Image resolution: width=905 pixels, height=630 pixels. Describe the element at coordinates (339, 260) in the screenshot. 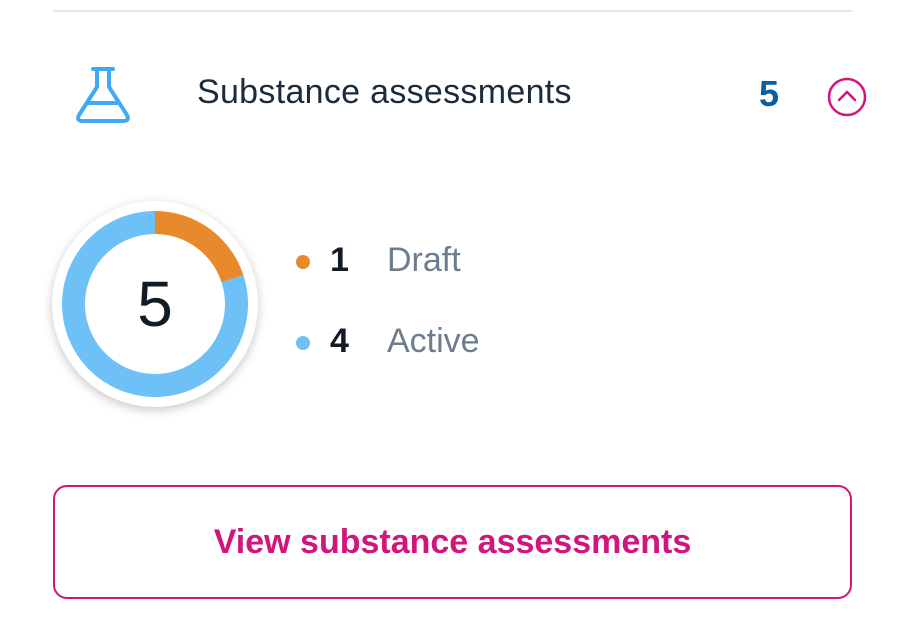

I see `legend-value-draft: 1` at that location.